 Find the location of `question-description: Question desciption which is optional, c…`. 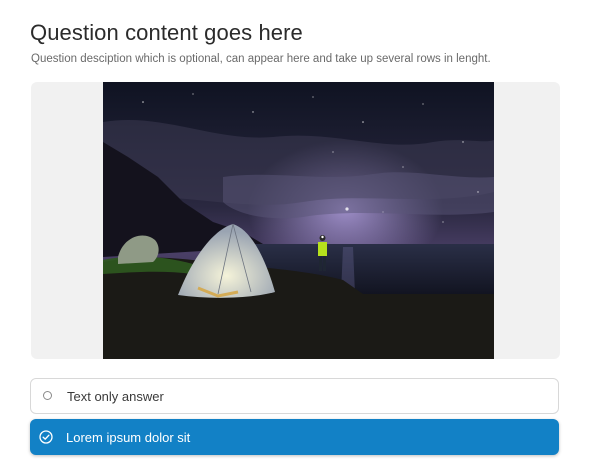

question-description: Question desciption which is optional, c… is located at coordinates (261, 59).